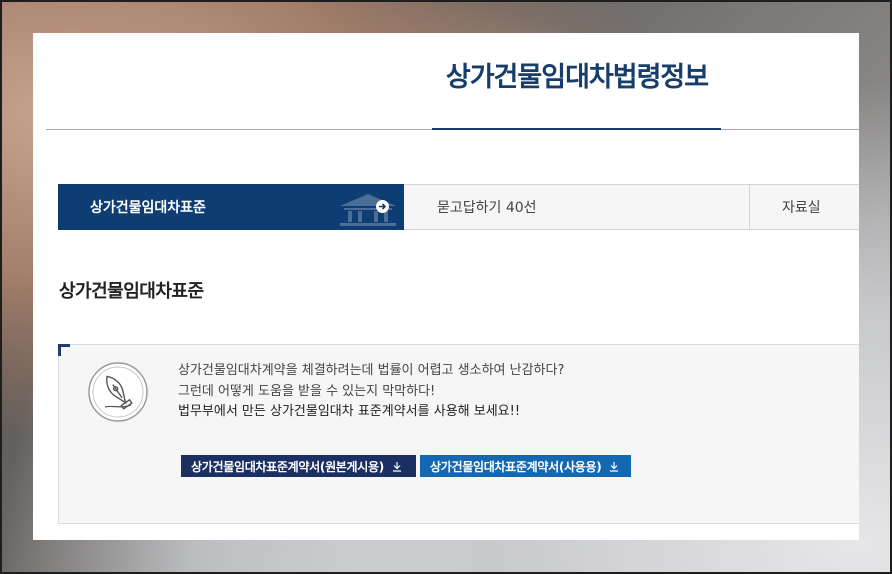  Describe the element at coordinates (371, 370) in the screenshot. I see `info-line-1: 상가건물임대차계약을 체결하려는데 법률이 어렵고 생소하여 난감하다?` at that location.